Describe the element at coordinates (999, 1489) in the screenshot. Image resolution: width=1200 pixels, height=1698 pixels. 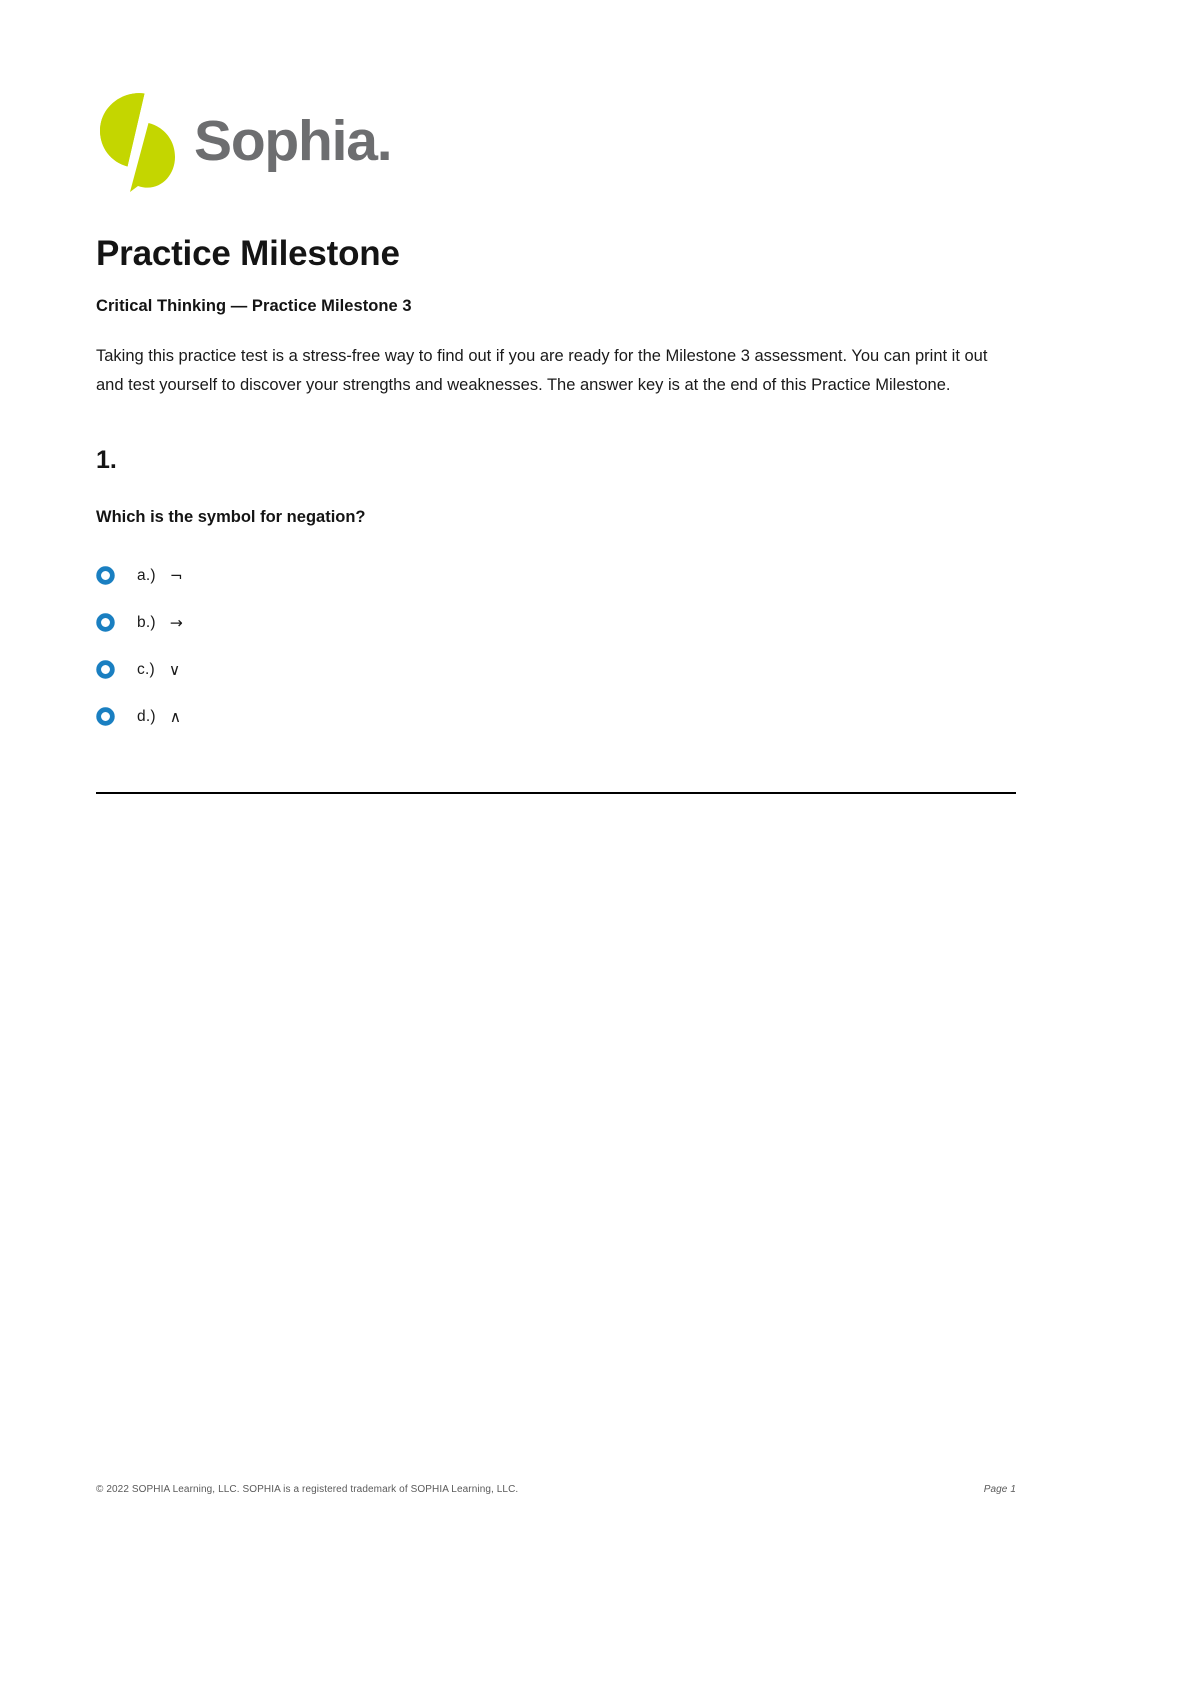
I see `footer-page-number: Page 1` at that location.